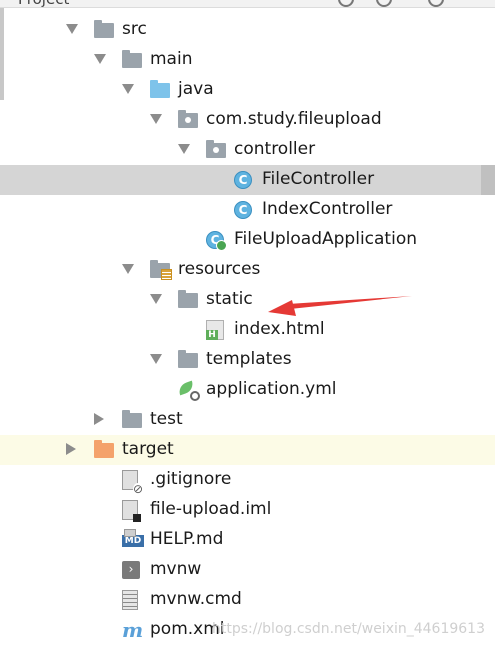 This screenshot has width=495, height=651. I want to click on spring-boot-class-icon: C, so click(216, 241).